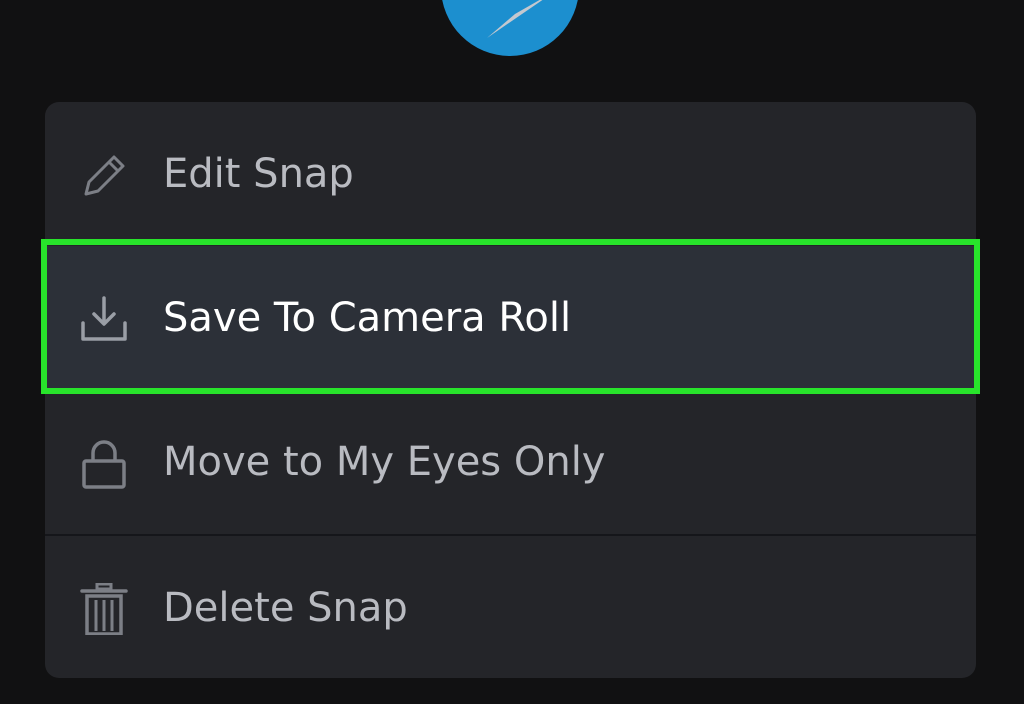 Image resolution: width=1024 pixels, height=704 pixels. What do you see at coordinates (104, 609) in the screenshot?
I see `trash-icon` at bounding box center [104, 609].